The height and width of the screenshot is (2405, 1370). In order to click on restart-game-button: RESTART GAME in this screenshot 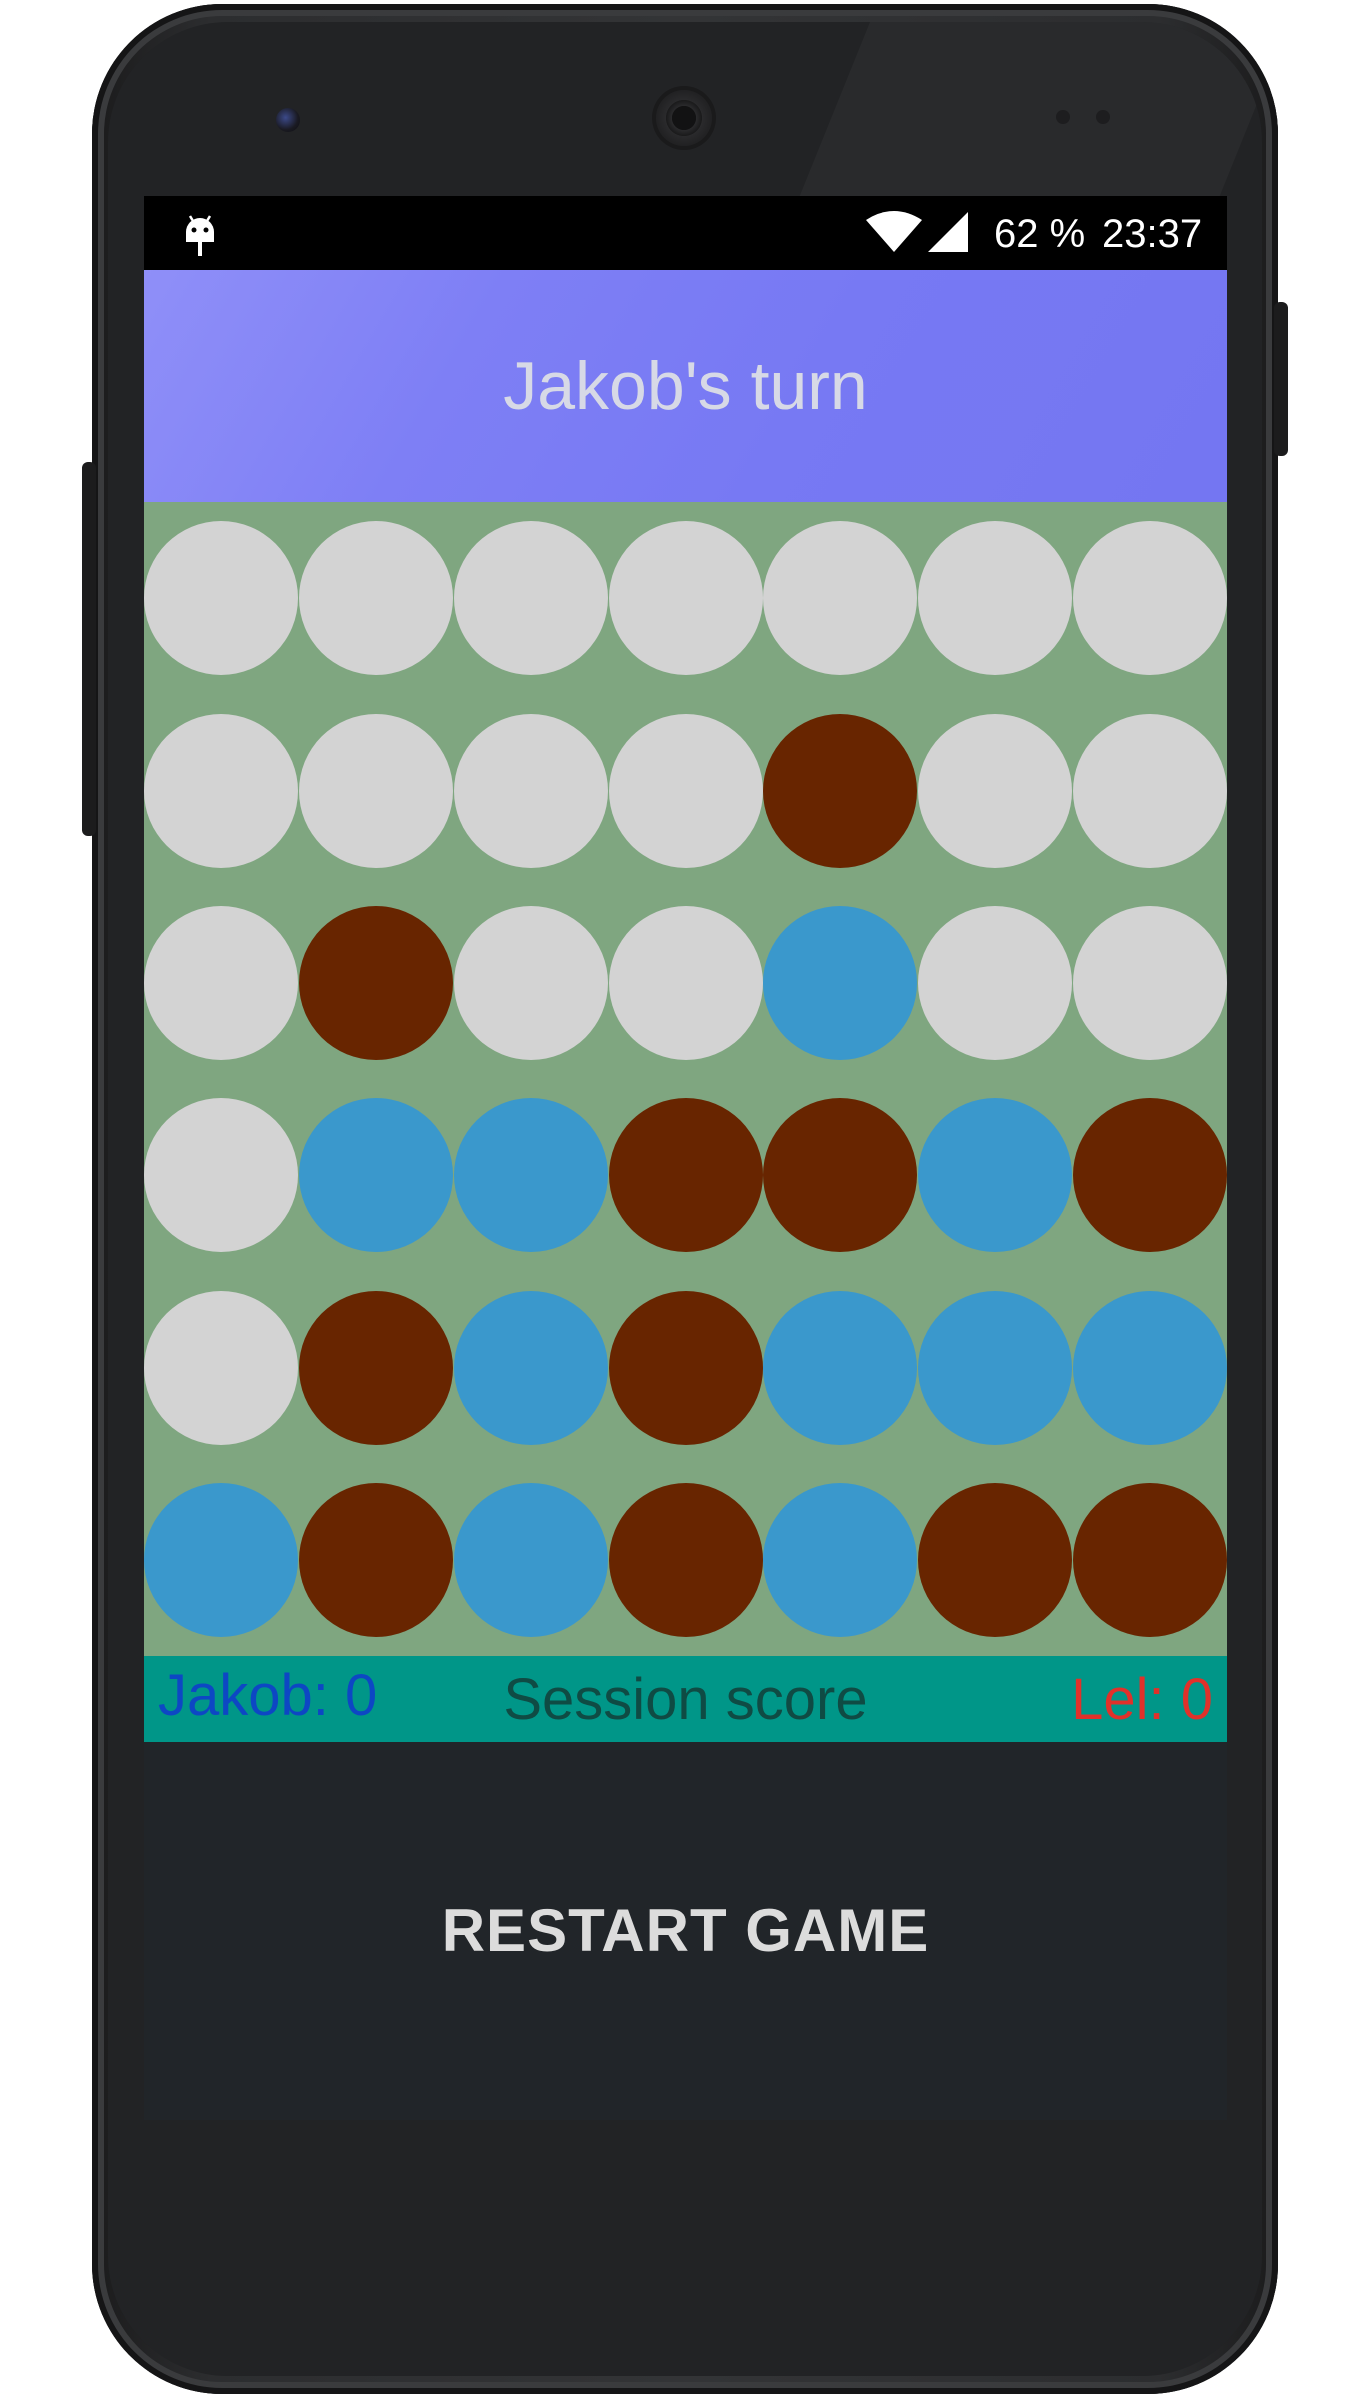, I will do `click(685, 1931)`.